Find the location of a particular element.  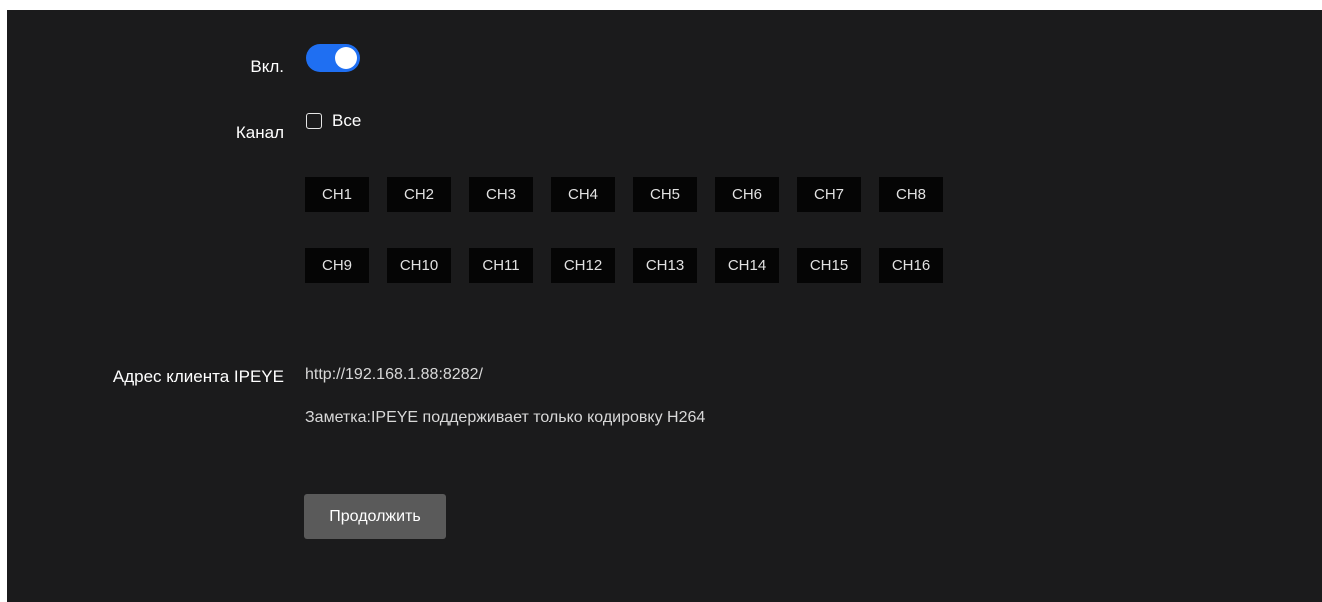

channel-button-ch15: CH15 is located at coordinates (829, 265).